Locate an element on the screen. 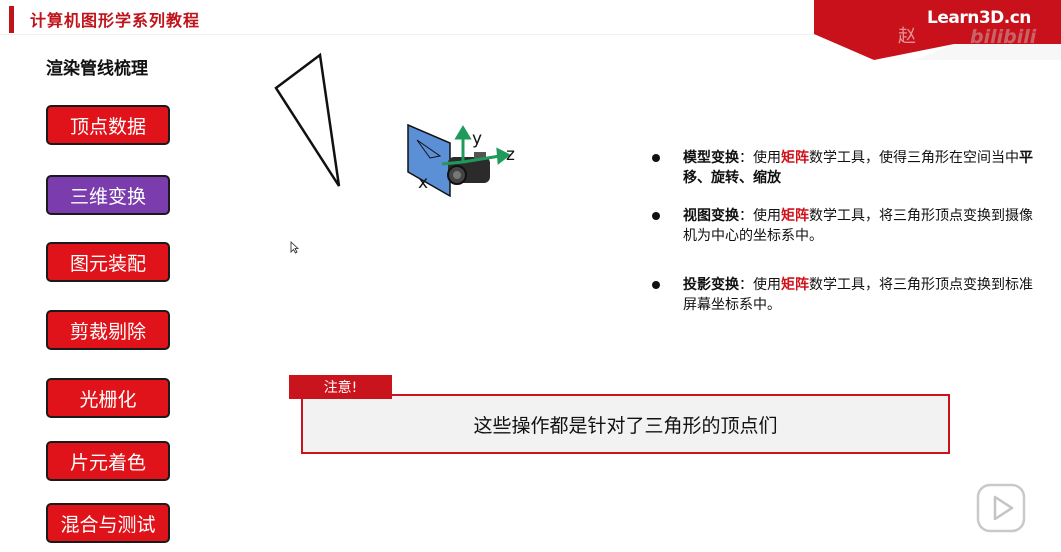 This screenshot has height=552, width=1061. pipeline-heading: 渲染管线梳理 is located at coordinates (97, 69).